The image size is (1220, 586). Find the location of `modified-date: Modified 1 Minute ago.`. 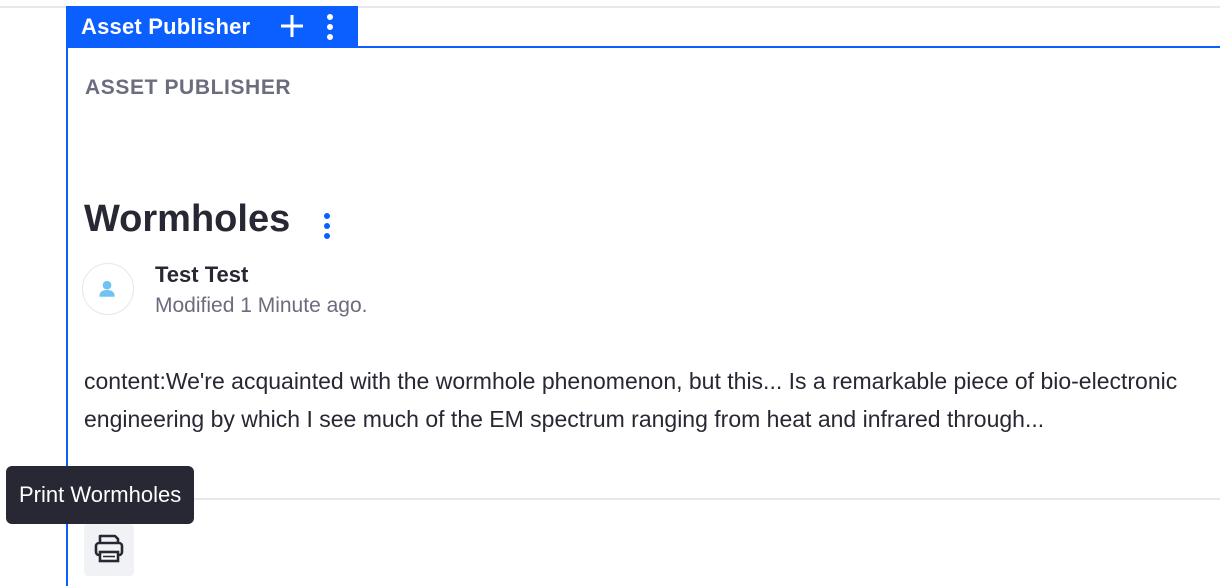

modified-date: Modified 1 Minute ago. is located at coordinates (261, 305).